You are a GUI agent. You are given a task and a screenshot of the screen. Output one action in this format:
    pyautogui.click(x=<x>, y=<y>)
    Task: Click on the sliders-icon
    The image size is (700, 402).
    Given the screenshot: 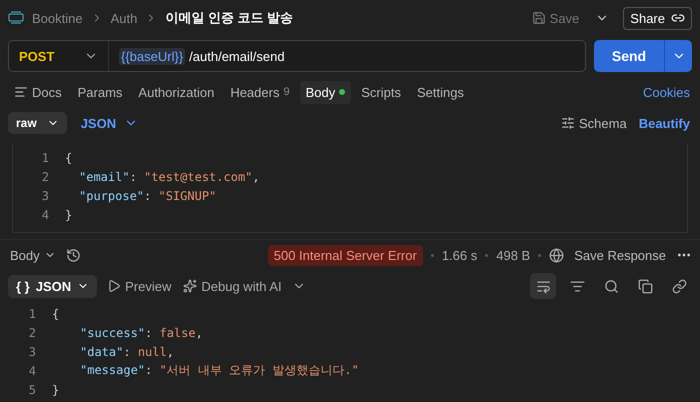 What is the action you would take?
    pyautogui.click(x=568, y=123)
    